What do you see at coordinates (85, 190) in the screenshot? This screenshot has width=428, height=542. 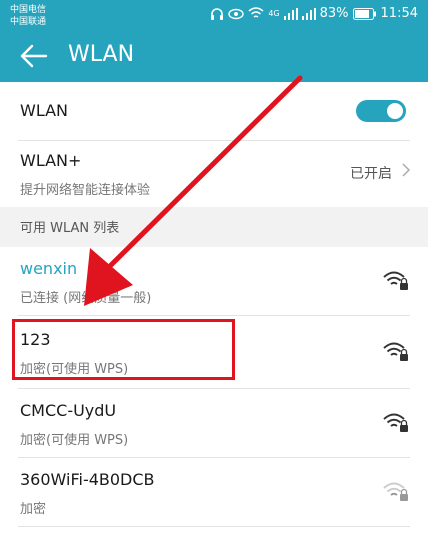 I see `wlan-plus-description: 提升网络智能连接体验` at bounding box center [85, 190].